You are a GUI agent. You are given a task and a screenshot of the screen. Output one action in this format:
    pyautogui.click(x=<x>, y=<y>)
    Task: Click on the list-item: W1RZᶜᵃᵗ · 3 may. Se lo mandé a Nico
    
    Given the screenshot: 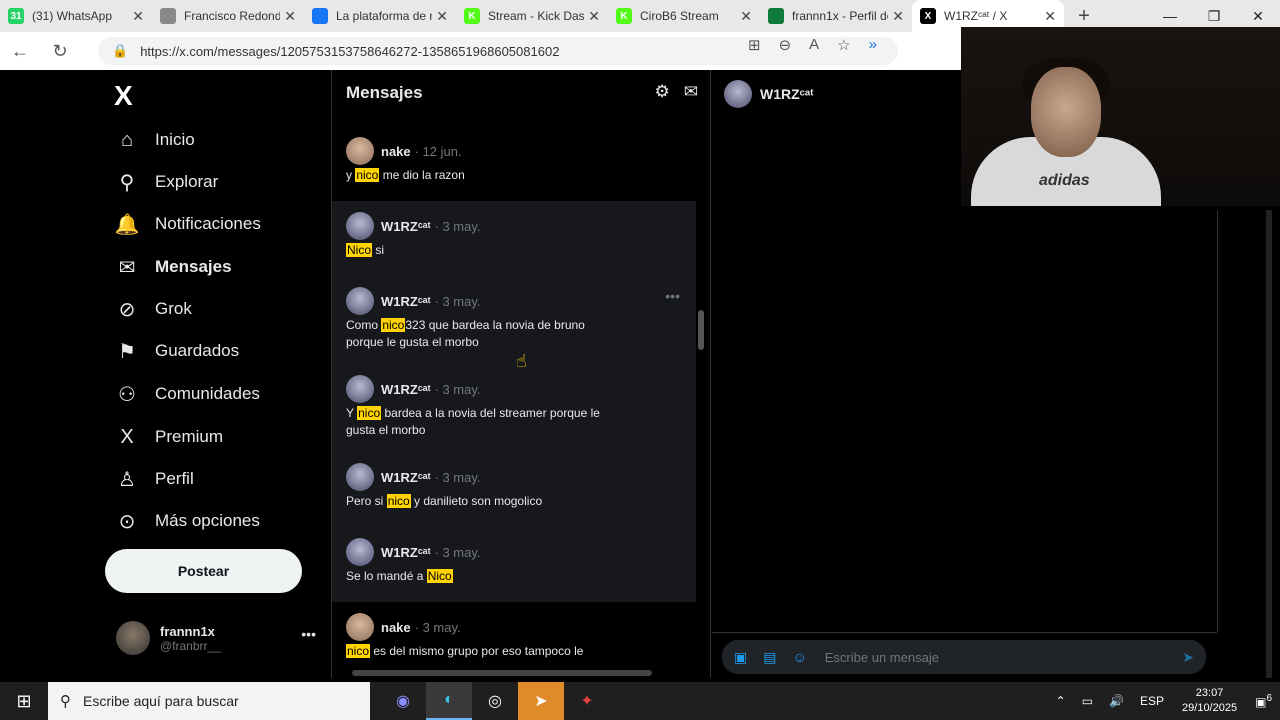 What is the action you would take?
    pyautogui.click(x=514, y=564)
    